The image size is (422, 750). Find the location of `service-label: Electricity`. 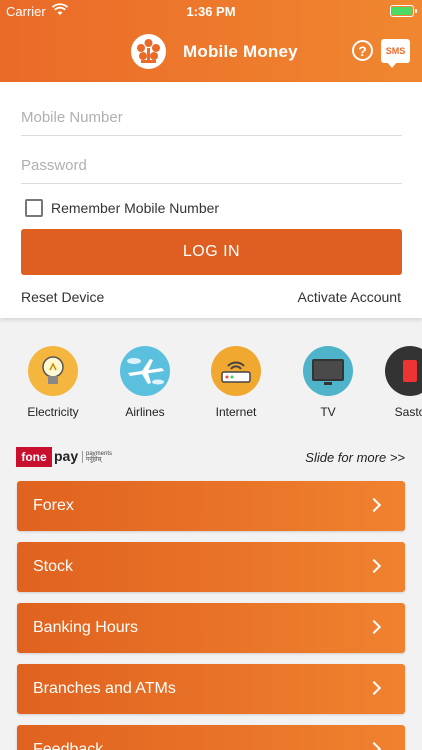

service-label: Electricity is located at coordinates (53, 412).